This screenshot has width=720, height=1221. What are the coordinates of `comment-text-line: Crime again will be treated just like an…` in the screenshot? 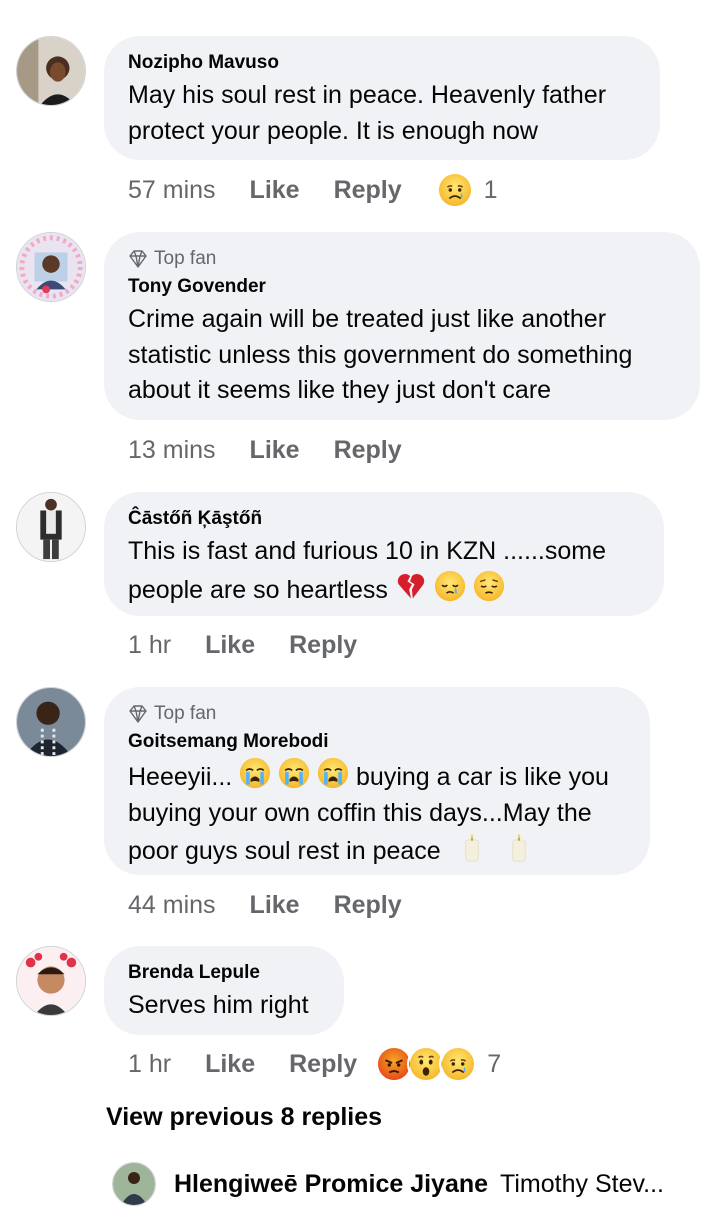 It's located at (367, 319).